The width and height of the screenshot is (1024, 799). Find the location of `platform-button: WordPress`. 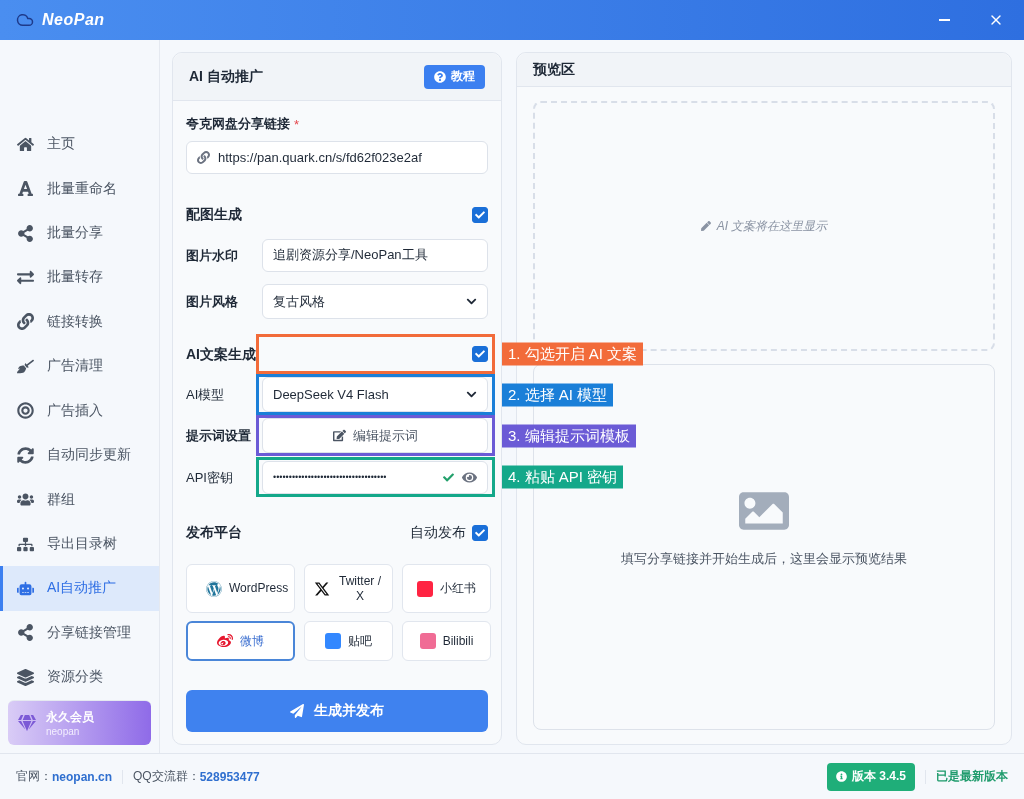

platform-button: WordPress is located at coordinates (240, 588).